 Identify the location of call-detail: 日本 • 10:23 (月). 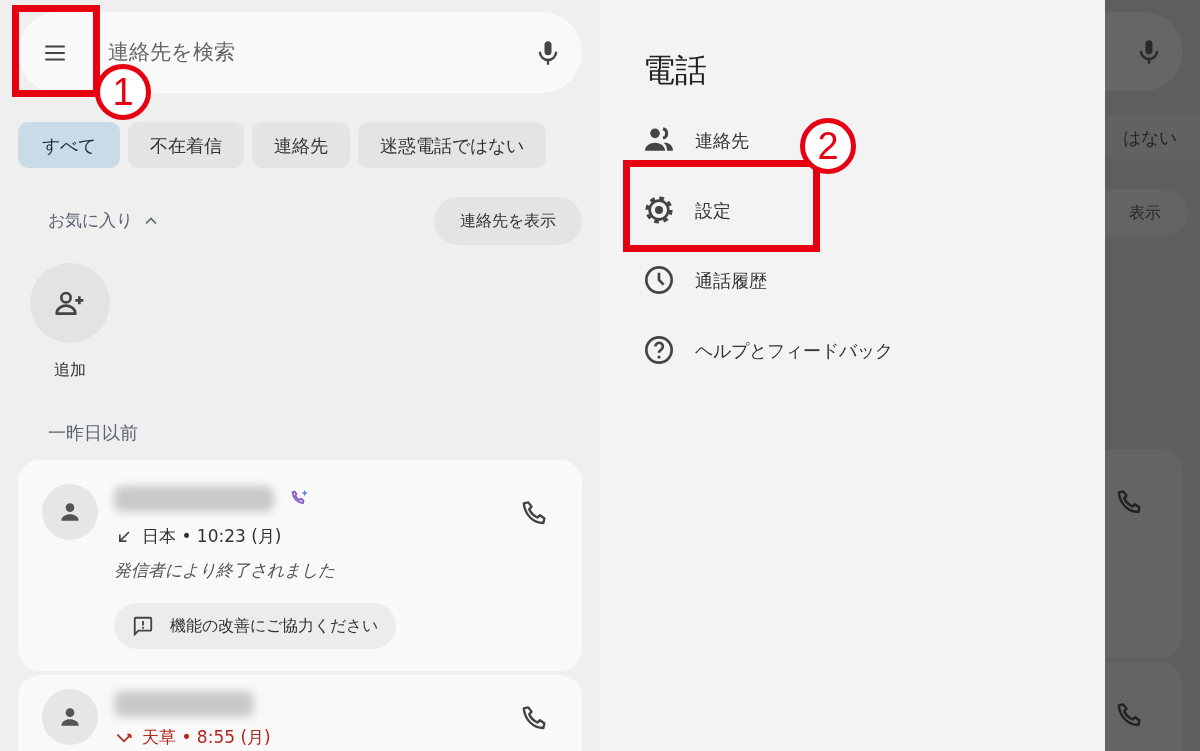
(212, 536).